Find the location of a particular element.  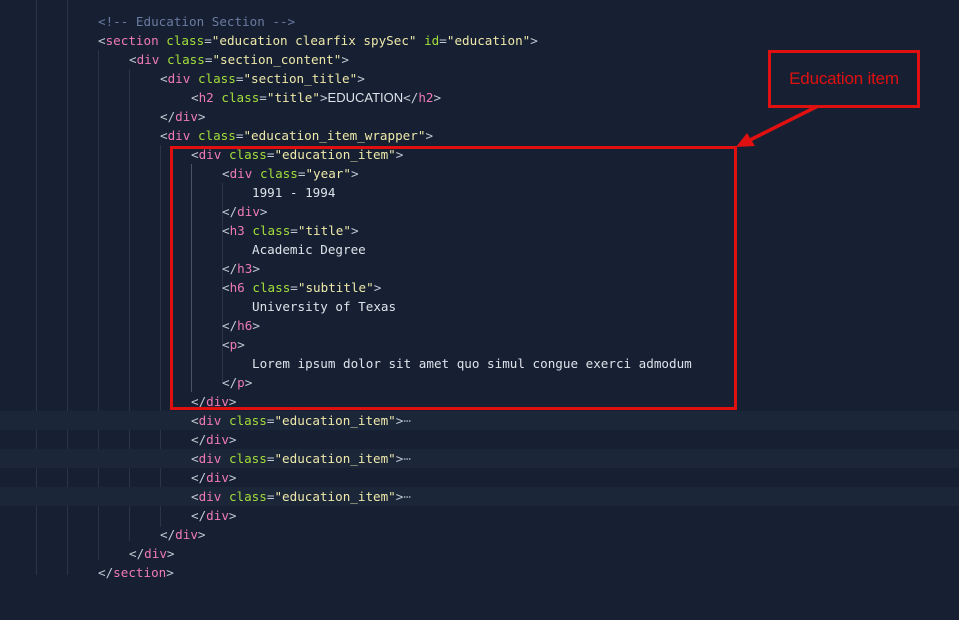

annotation-label: Education item is located at coordinates (844, 78).